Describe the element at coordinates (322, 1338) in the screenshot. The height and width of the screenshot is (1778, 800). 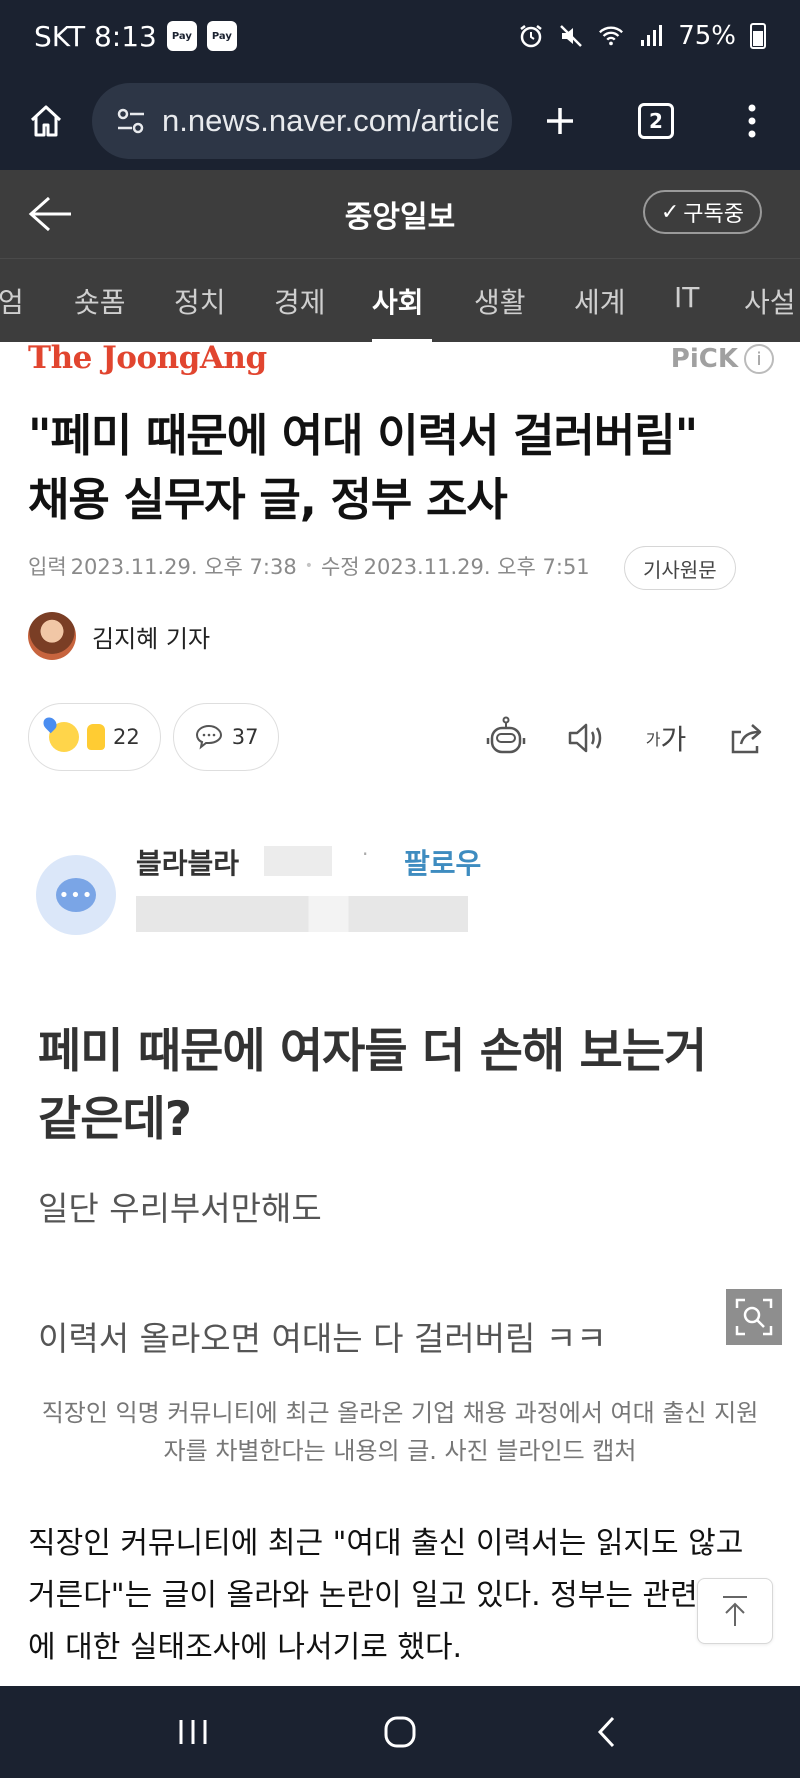
I see `blind-post-line-2: 이력서 올라오면 여대는 다 걸러버림 ㅋㅋ` at that location.